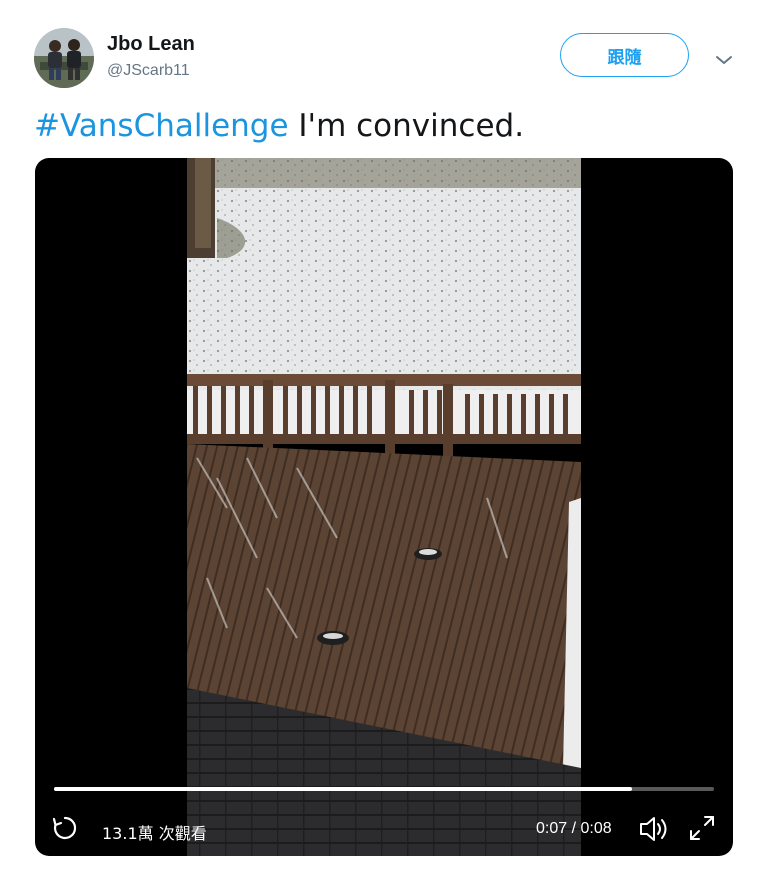  Describe the element at coordinates (148, 71) in the screenshot. I see `user-handle: @JScarb11` at that location.